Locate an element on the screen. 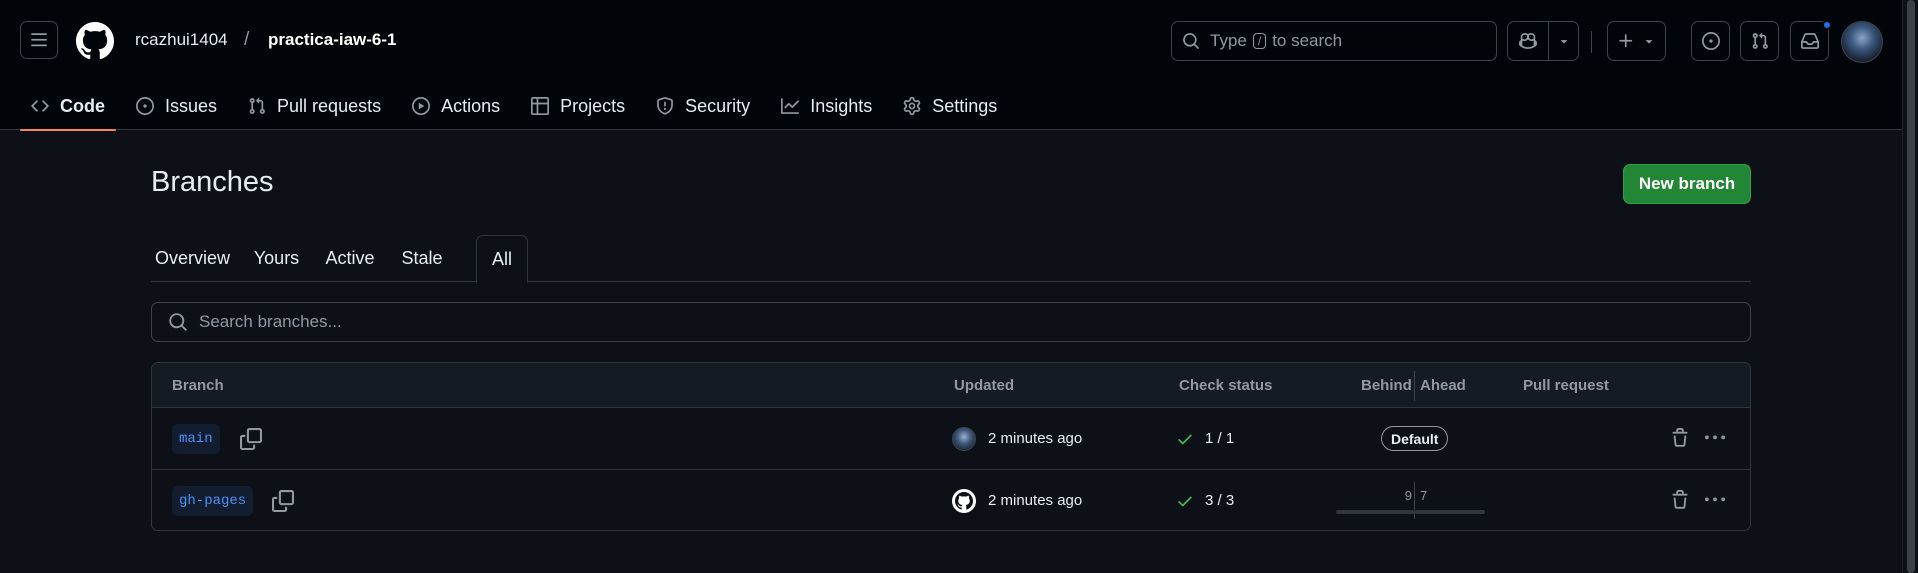  tab-active: Active is located at coordinates (350, 258).